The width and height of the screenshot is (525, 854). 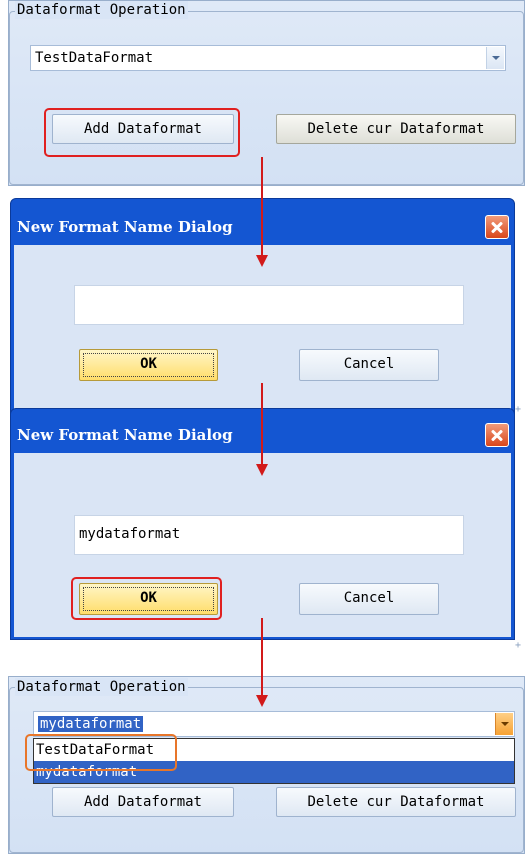 What do you see at coordinates (91, 724) in the screenshot?
I see `combo-value: mydataformat` at bounding box center [91, 724].